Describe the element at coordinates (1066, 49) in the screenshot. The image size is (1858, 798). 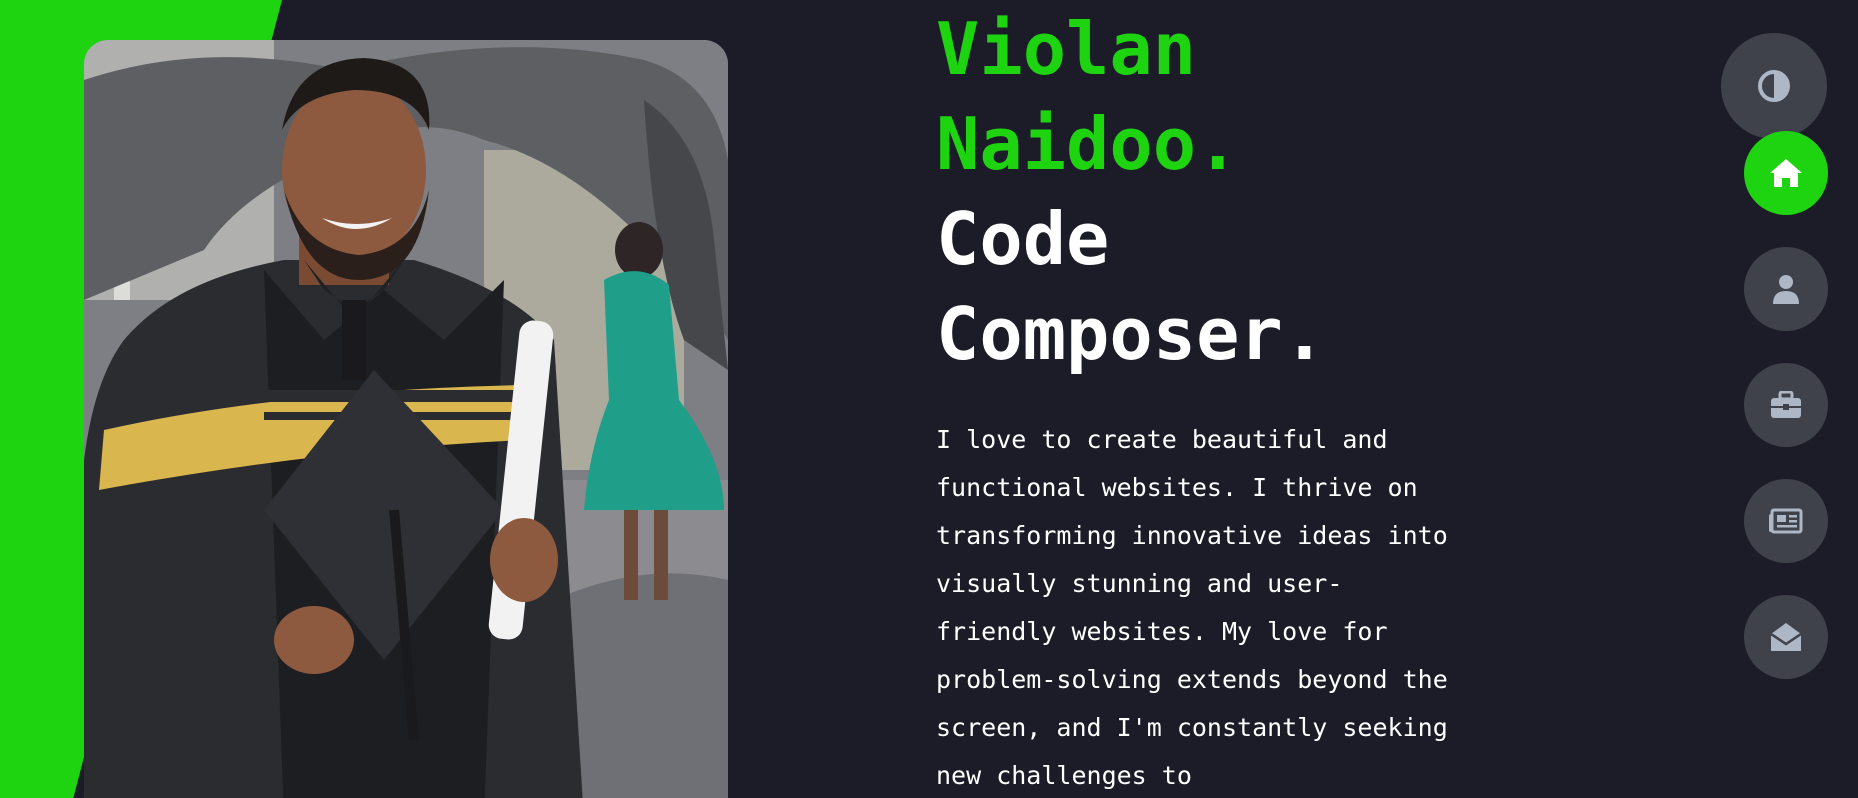
I see `hero-name-line1: Violan` at that location.